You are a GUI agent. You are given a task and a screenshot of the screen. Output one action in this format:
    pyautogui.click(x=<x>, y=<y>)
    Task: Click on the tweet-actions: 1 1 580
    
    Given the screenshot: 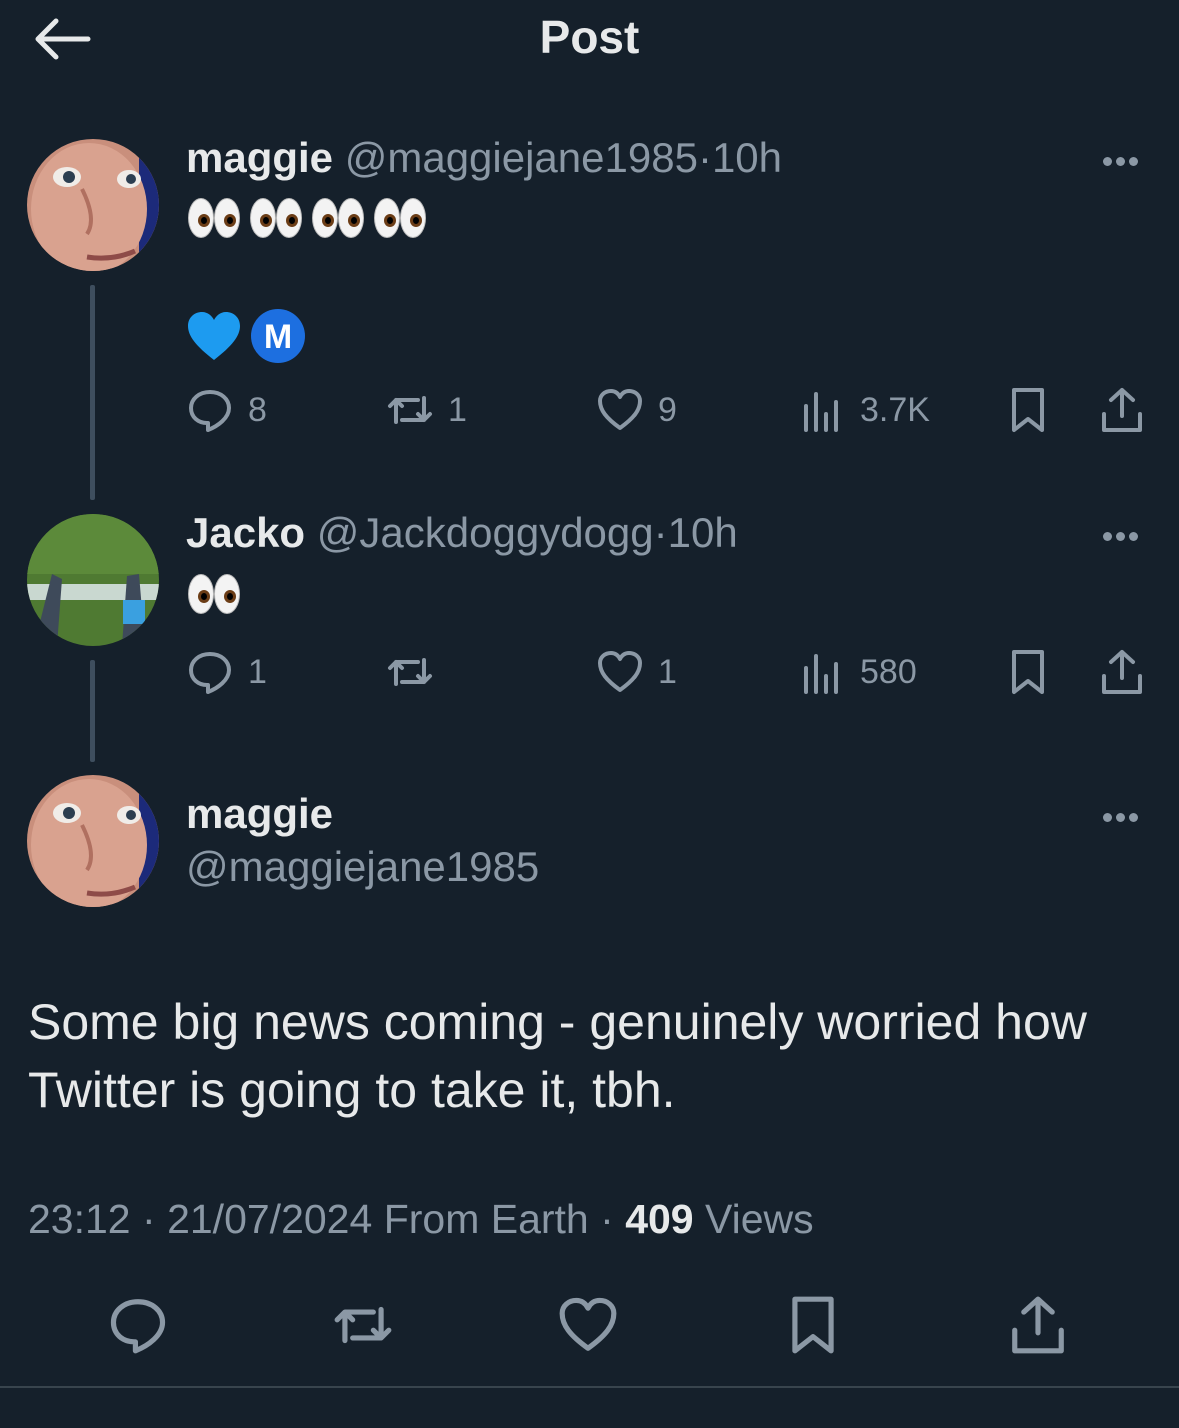 What is the action you would take?
    pyautogui.click(x=666, y=672)
    